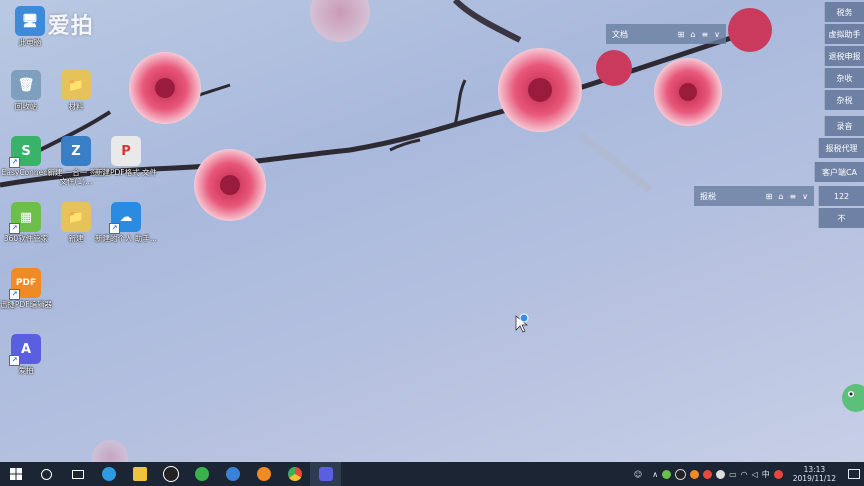 The width and height of the screenshot is (864, 486). I want to click on taskbar-app-aipai, so click(325, 474).